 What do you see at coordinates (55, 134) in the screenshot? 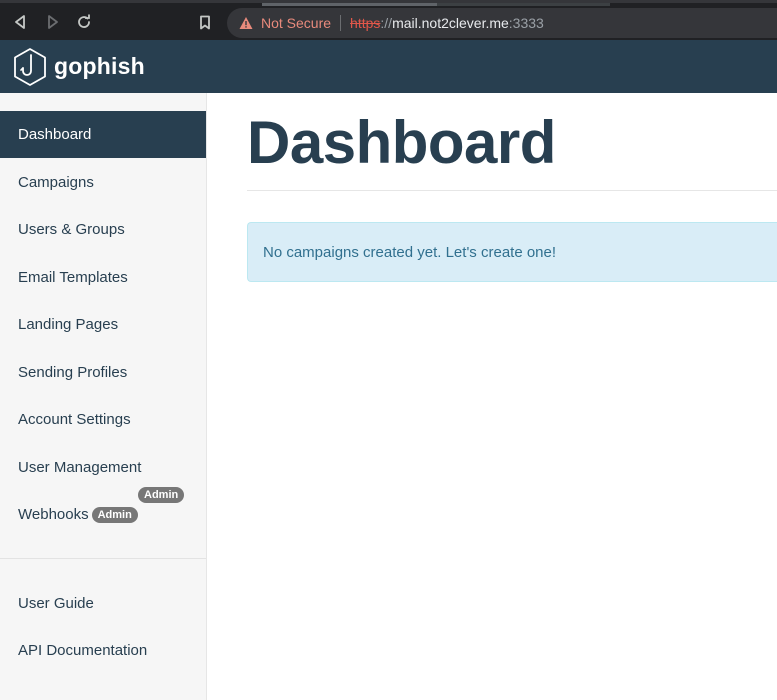
I see `sidebar-item-label: Dashboard` at bounding box center [55, 134].